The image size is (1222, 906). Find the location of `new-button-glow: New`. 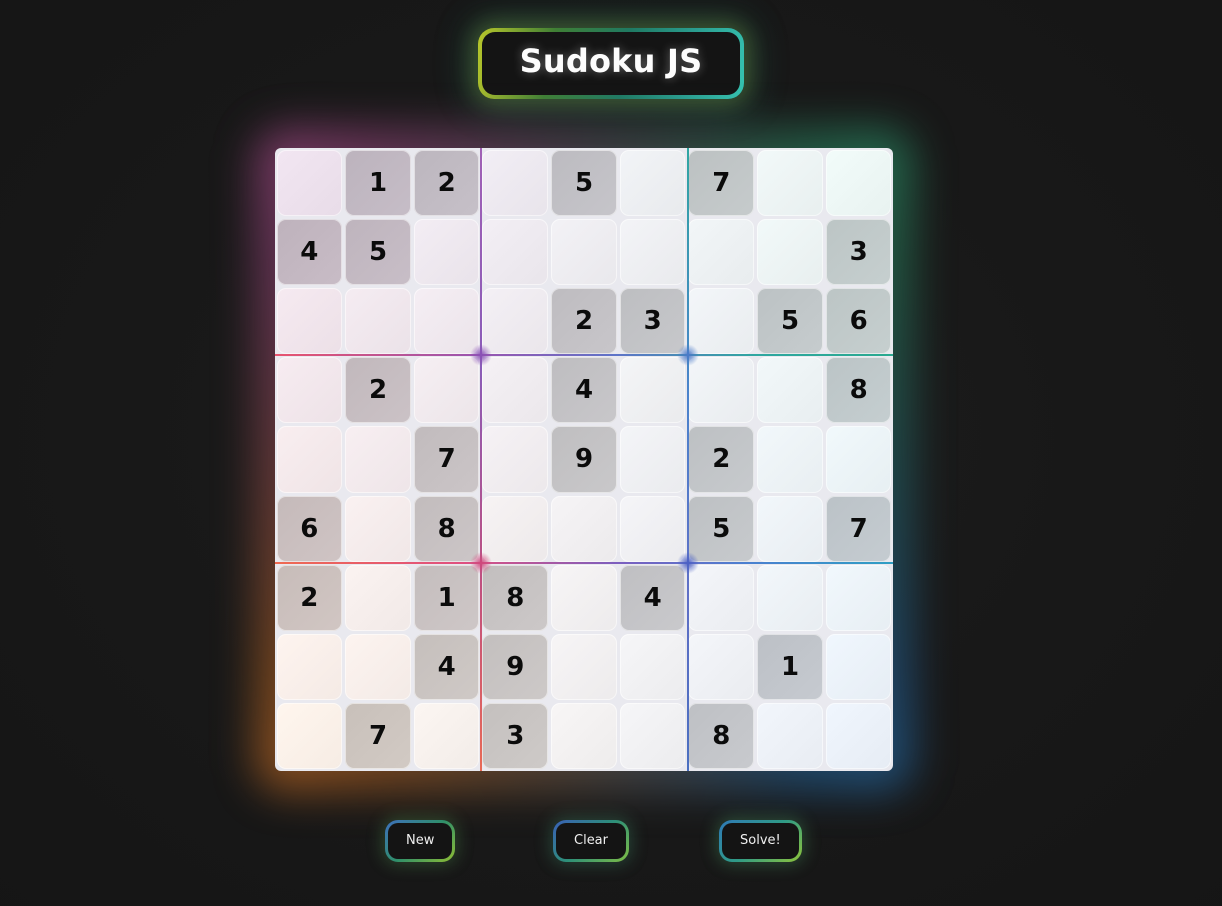

new-button-glow: New is located at coordinates (420, 841).